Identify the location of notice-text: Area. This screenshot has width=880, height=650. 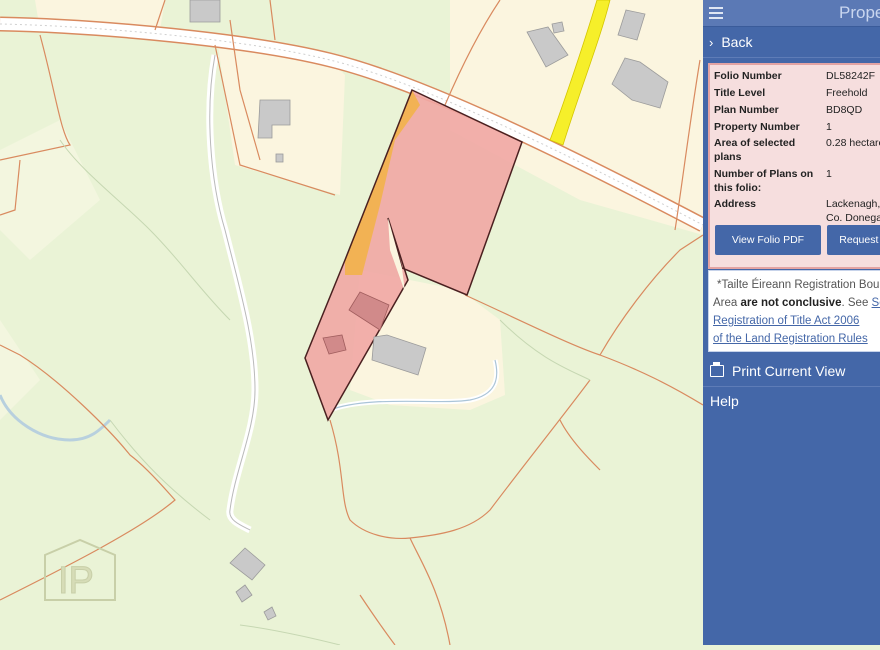
(727, 303).